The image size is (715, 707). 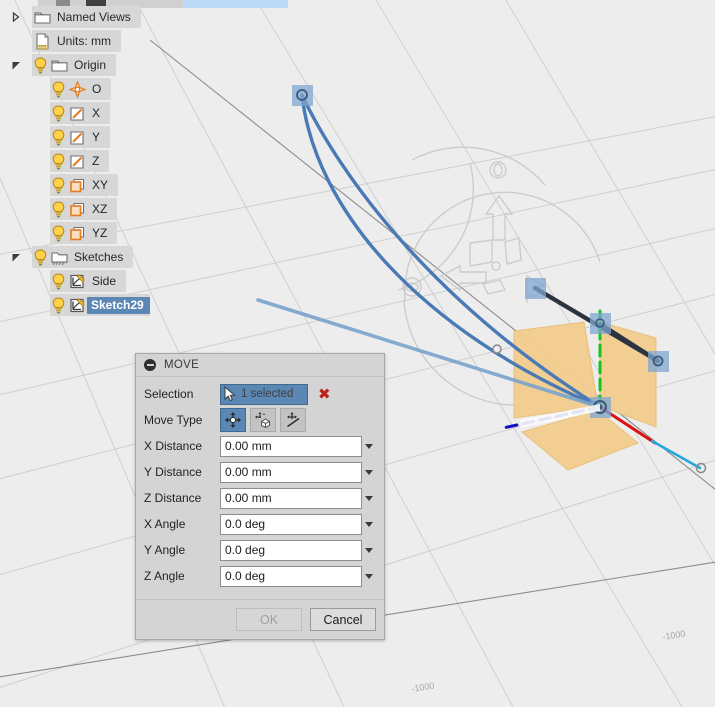 I want to click on x-angle-row: X Angle 0.0 deg, so click(x=260, y=524).